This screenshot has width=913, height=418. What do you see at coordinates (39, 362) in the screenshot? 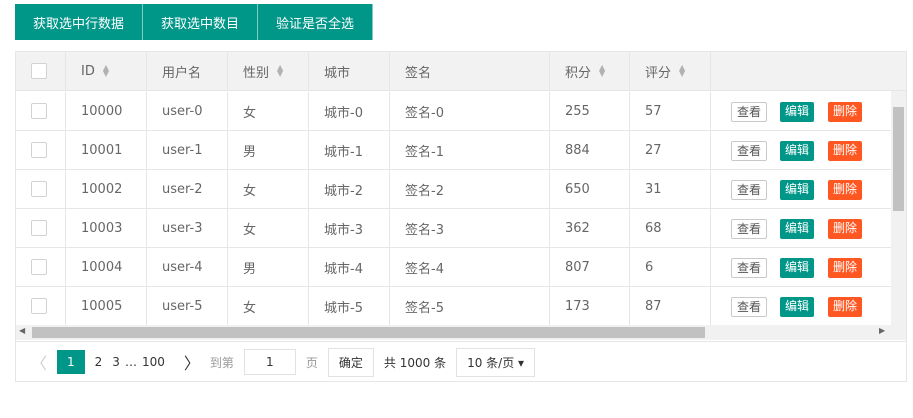
I see `prev-page-button: 〈` at bounding box center [39, 362].